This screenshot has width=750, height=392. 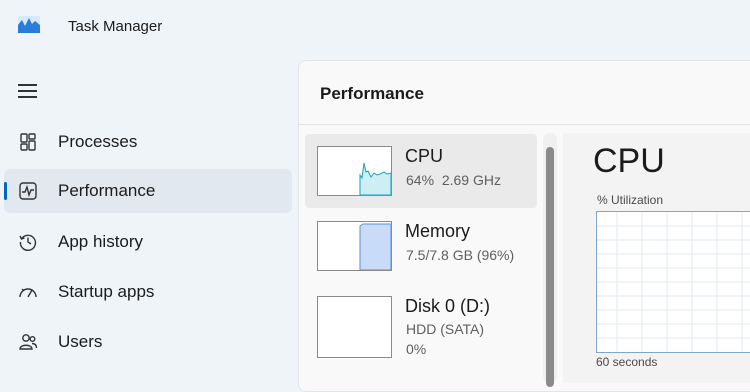 What do you see at coordinates (673, 282) in the screenshot?
I see `utilization-graph` at bounding box center [673, 282].